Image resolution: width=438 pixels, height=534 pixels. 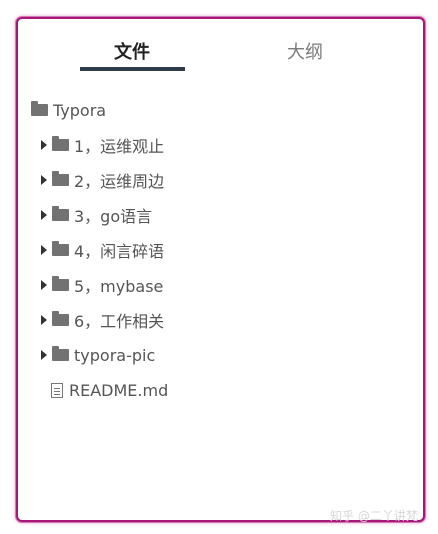 I want to click on tree-folder: 4，闲言碎语, so click(x=102, y=250).